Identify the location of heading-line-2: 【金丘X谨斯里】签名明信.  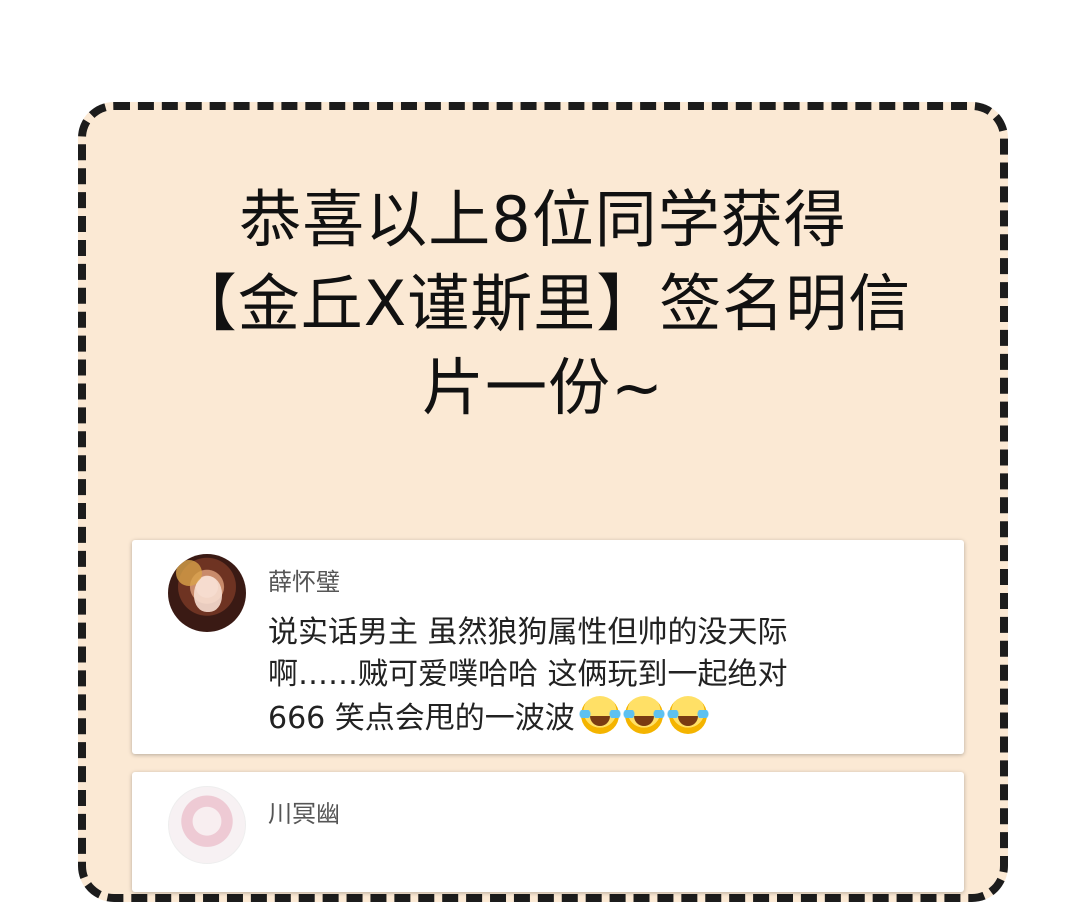
(543, 303).